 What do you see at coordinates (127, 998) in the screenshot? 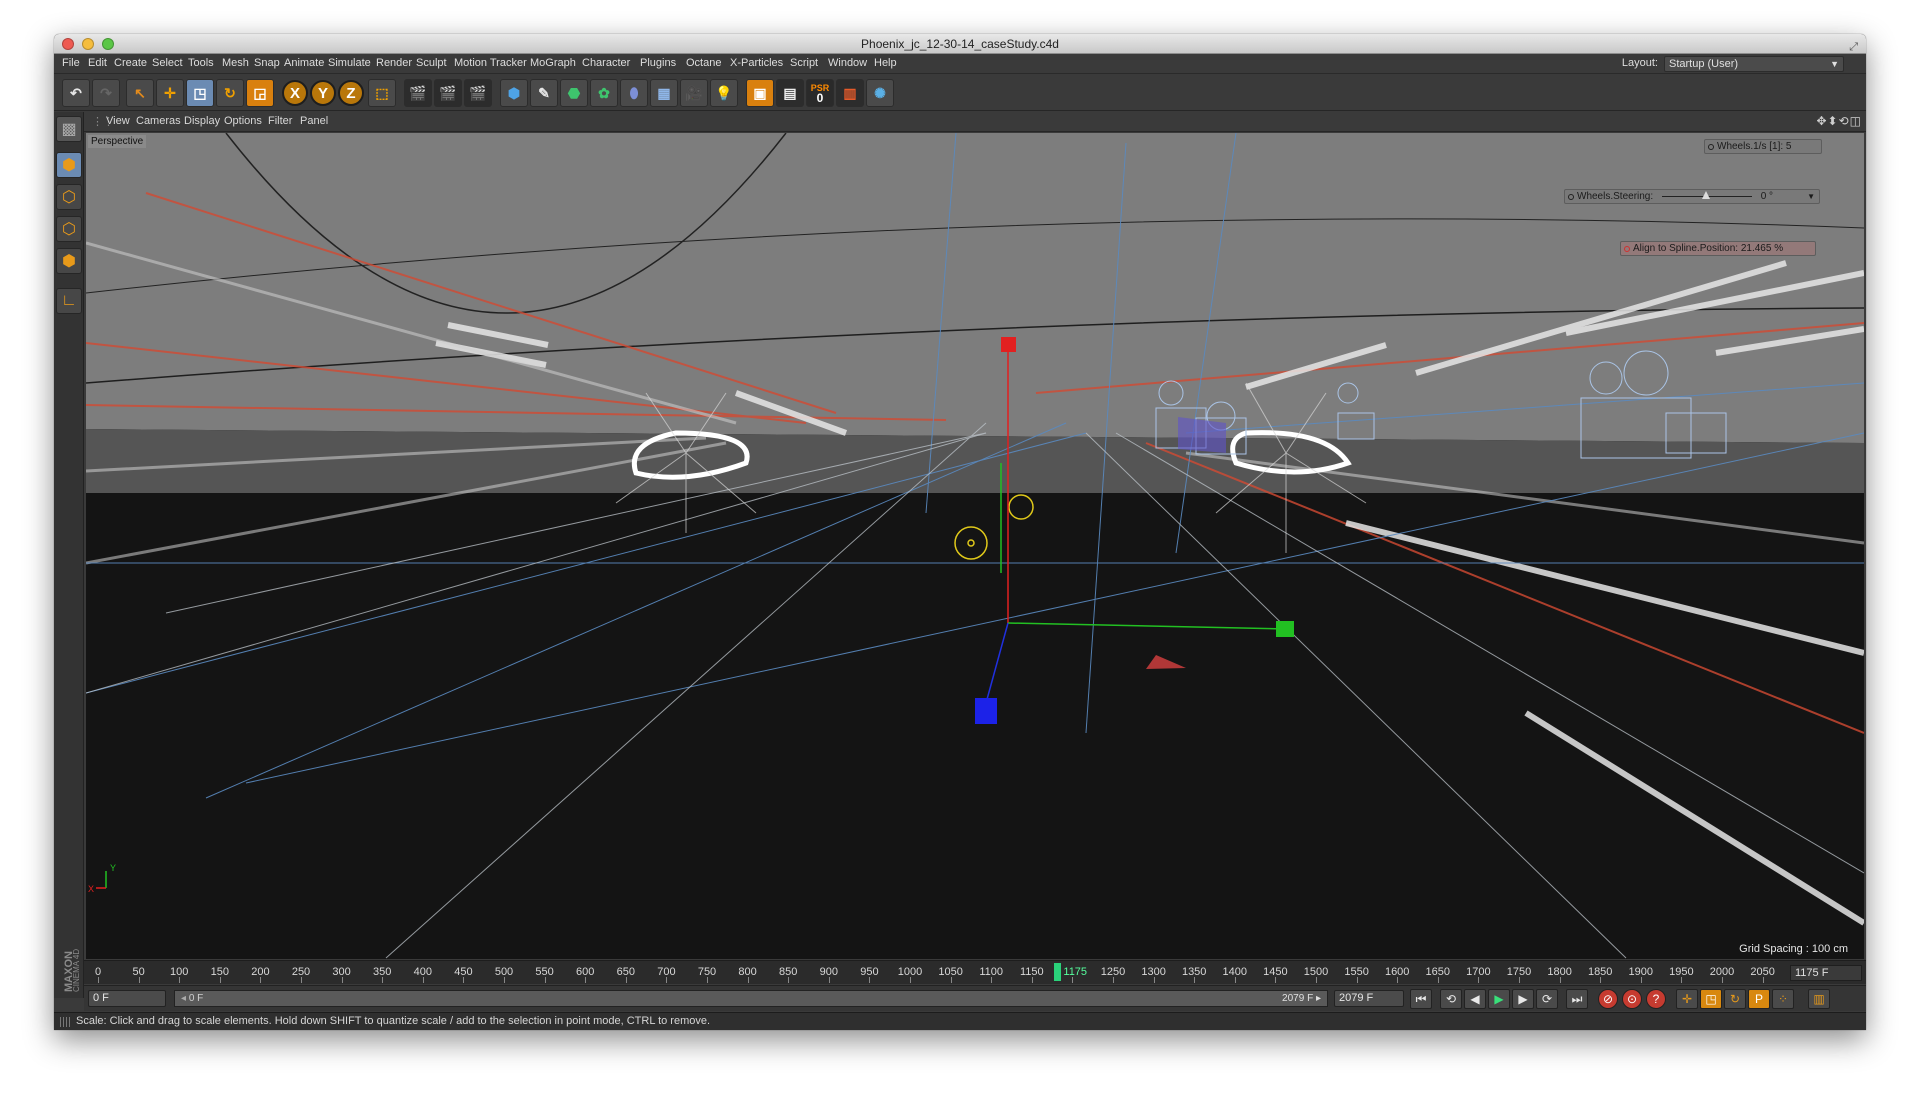
I see `start-frame-field: 0 F` at bounding box center [127, 998].